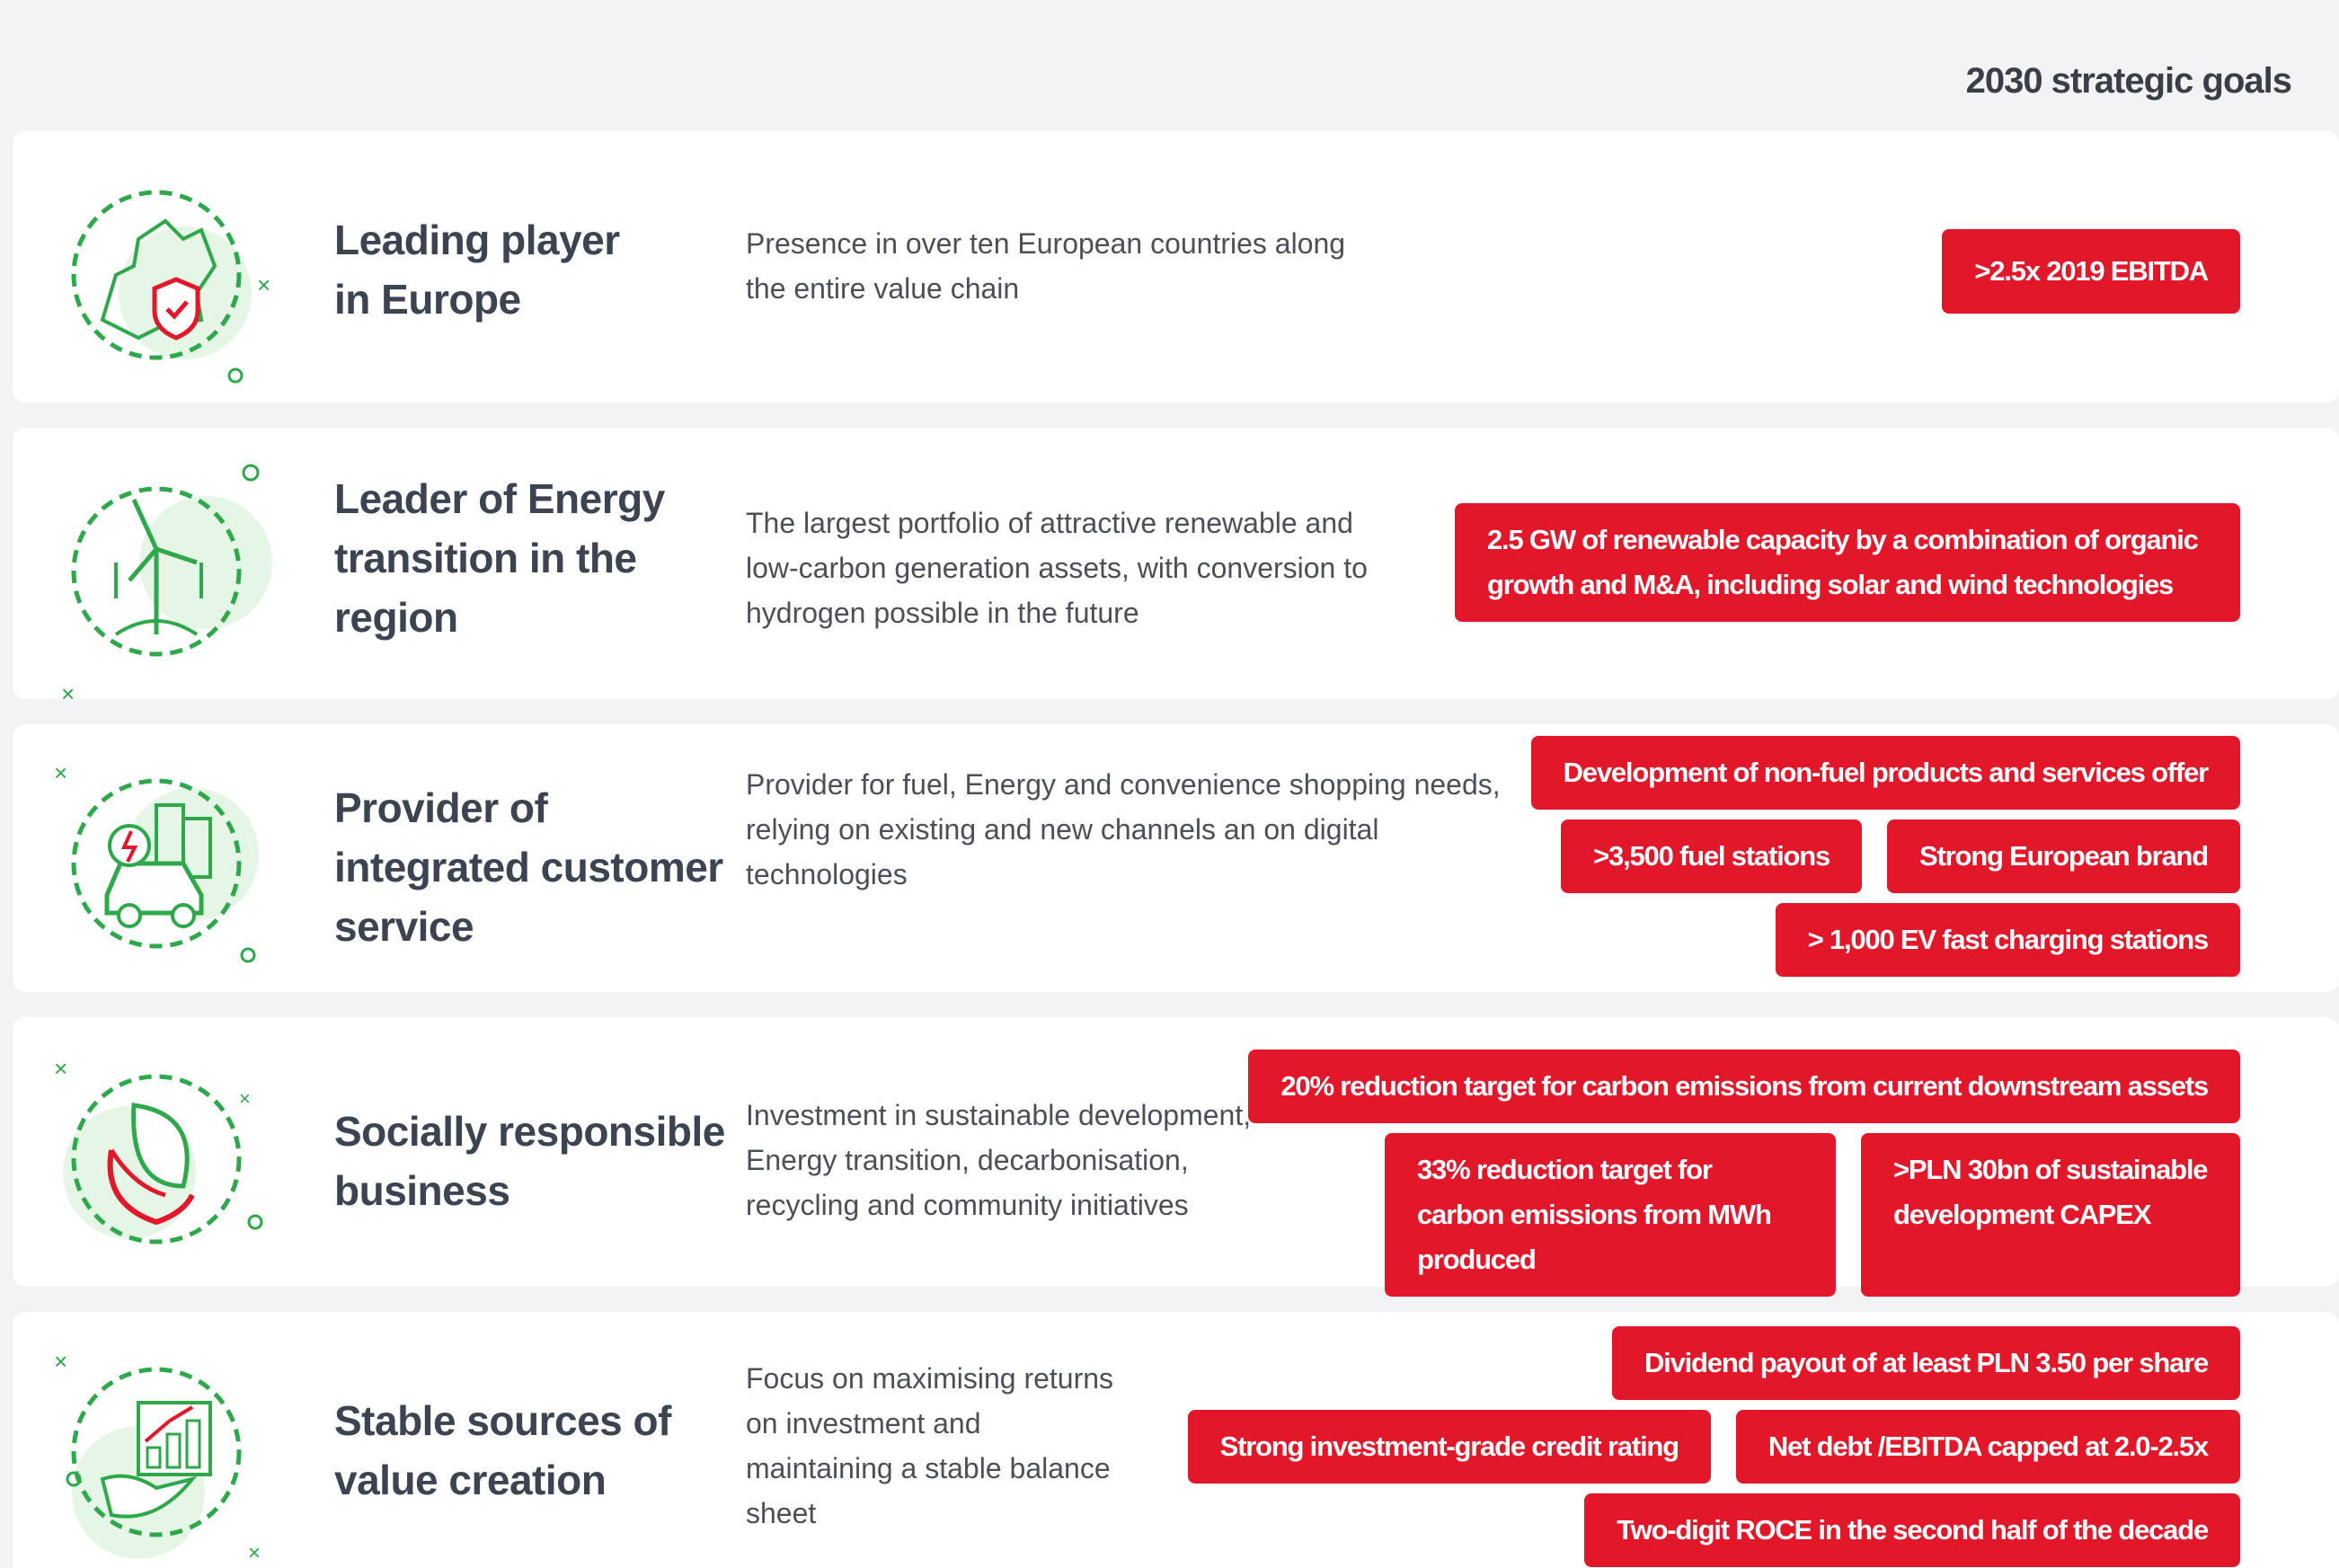 This screenshot has height=1568, width=2339. Describe the element at coordinates (2063, 856) in the screenshot. I see `goal-badge: Strong European brand` at that location.